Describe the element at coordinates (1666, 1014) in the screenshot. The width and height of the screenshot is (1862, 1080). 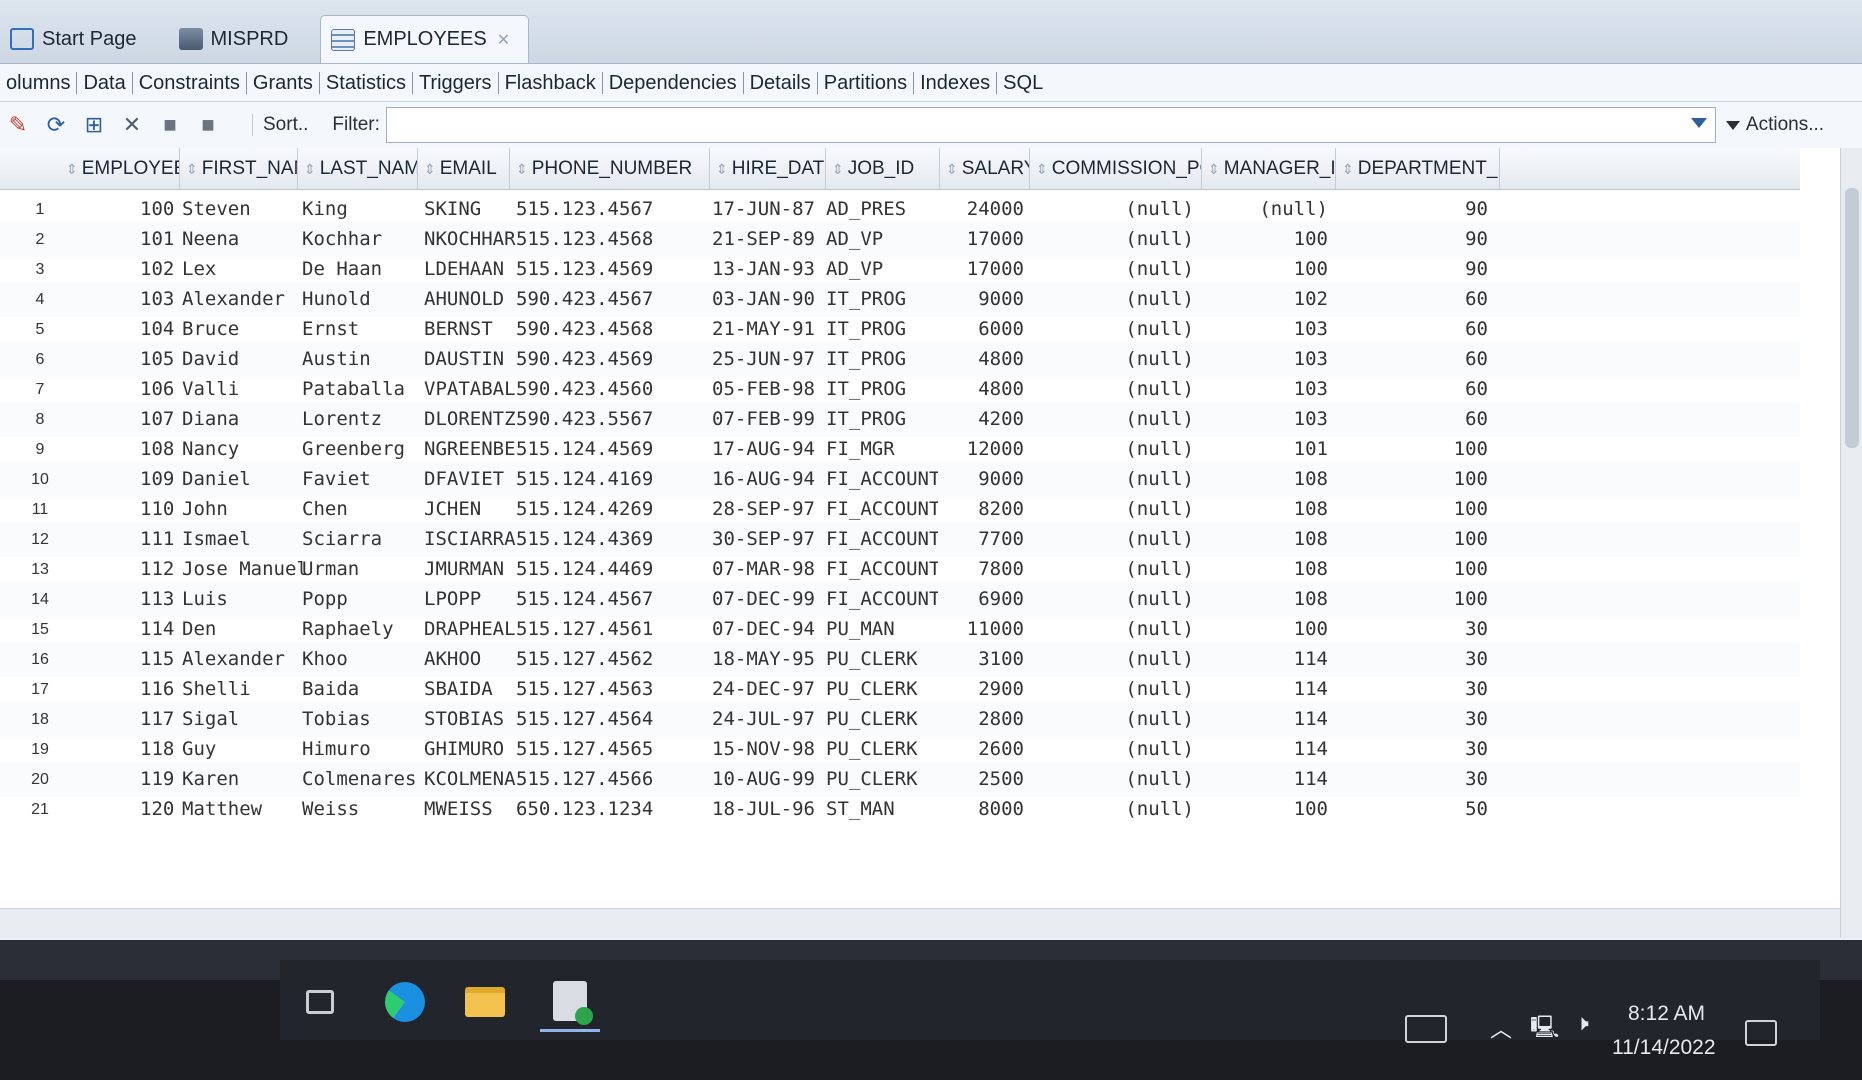
I see `clock-time: 8:12 AM` at that location.